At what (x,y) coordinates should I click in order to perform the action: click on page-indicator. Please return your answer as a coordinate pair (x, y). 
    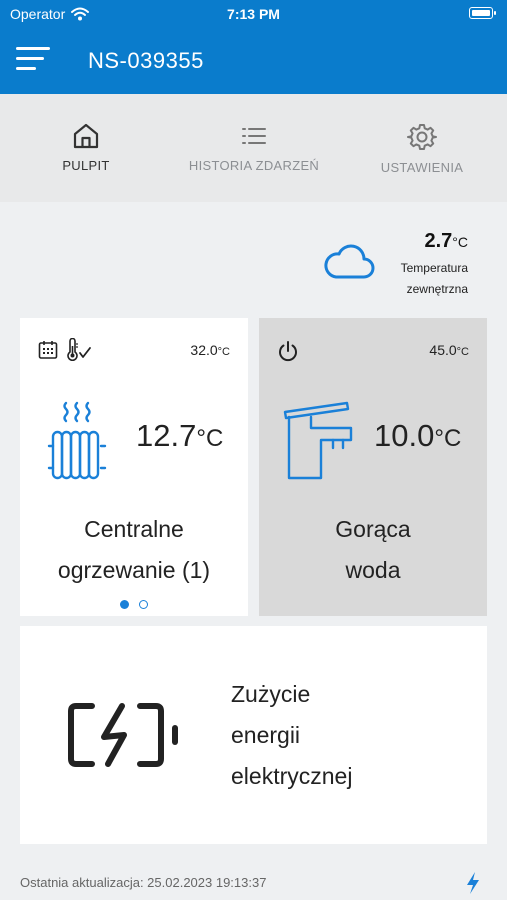
    Looking at the image, I should click on (134, 605).